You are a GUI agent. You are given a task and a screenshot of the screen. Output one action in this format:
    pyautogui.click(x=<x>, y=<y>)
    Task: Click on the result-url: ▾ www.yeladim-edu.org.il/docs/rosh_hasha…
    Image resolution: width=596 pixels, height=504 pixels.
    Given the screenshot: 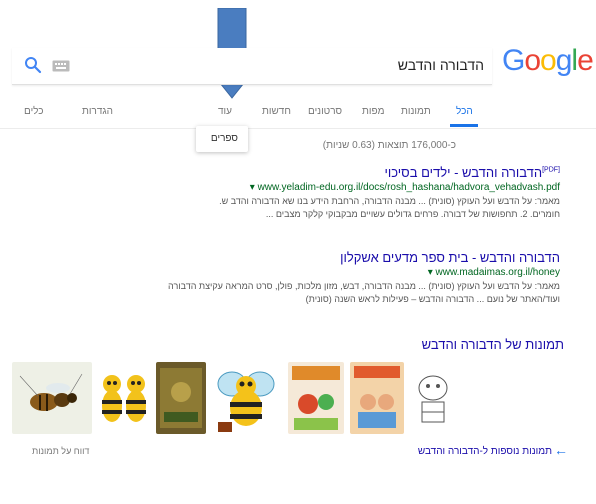 What is the action you would take?
    pyautogui.click(x=350, y=187)
    